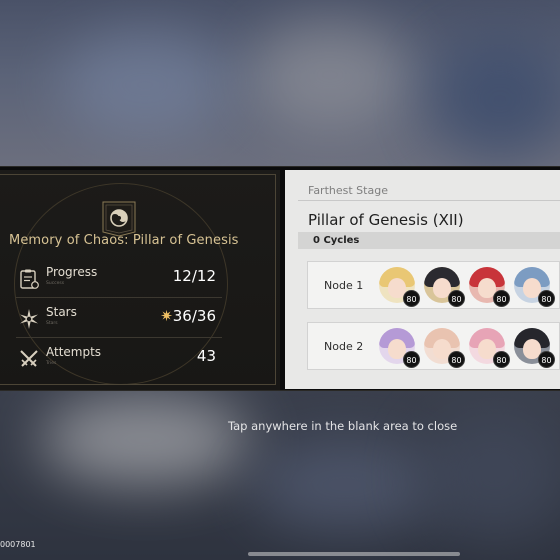  I want to click on node-label: Node 1, so click(344, 285).